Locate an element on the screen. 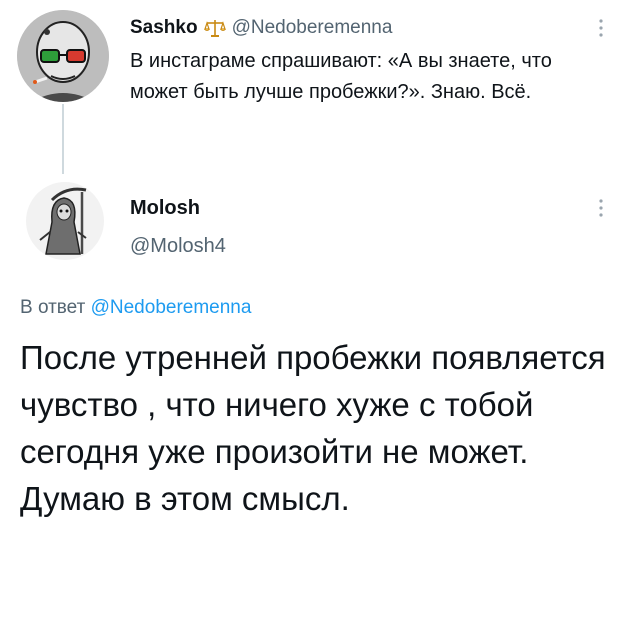 This screenshot has height=618, width=640. author-handle: @Molosh4 is located at coordinates (178, 246).